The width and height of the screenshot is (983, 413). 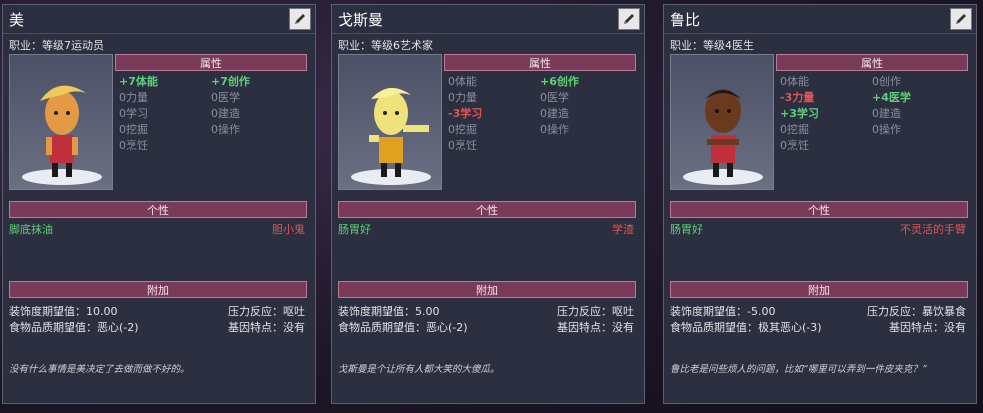 What do you see at coordinates (685, 20) in the screenshot?
I see `duplicant-name: 鲁比` at bounding box center [685, 20].